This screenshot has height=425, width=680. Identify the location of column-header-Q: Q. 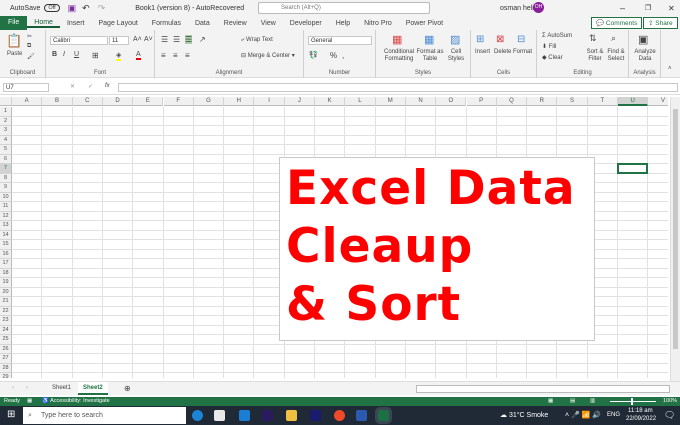
(512, 101).